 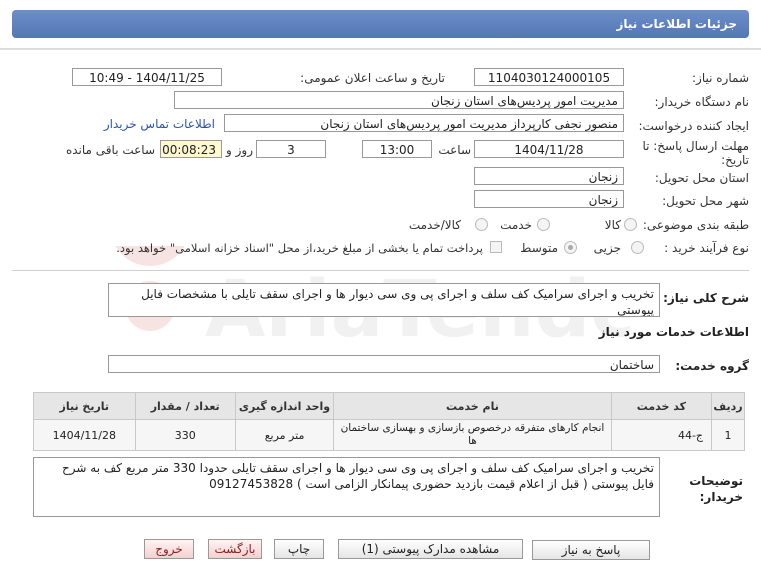 What do you see at coordinates (239, 150) in the screenshot?
I see `days-label: روز و` at bounding box center [239, 150].